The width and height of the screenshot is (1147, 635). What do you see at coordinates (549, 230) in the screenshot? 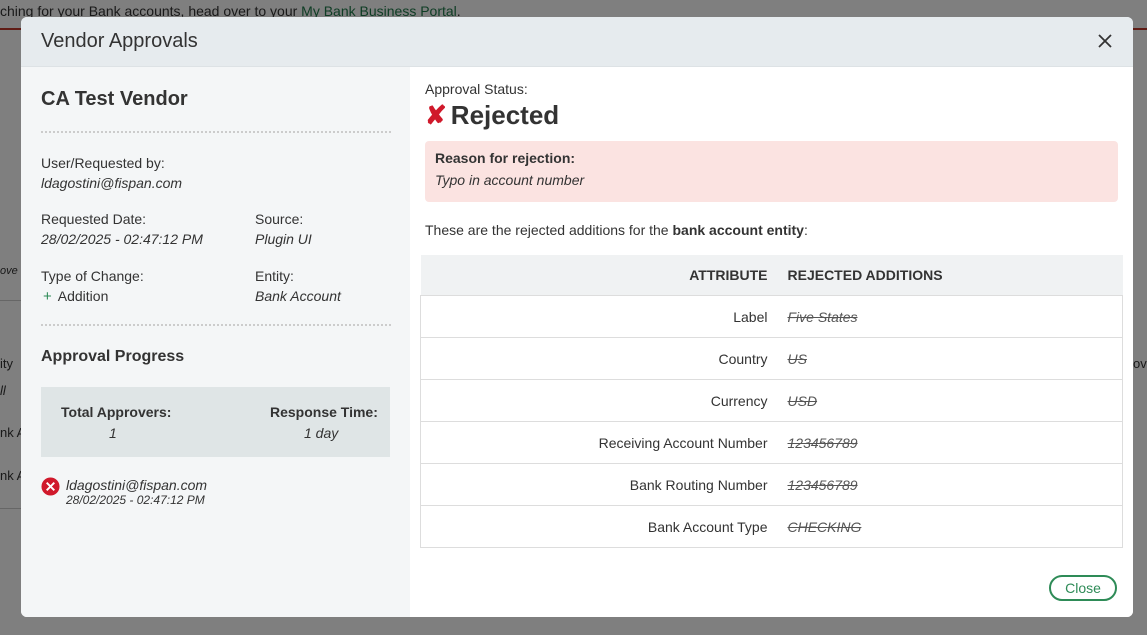
I see `intro-text: These are the rejected additions for the` at bounding box center [549, 230].